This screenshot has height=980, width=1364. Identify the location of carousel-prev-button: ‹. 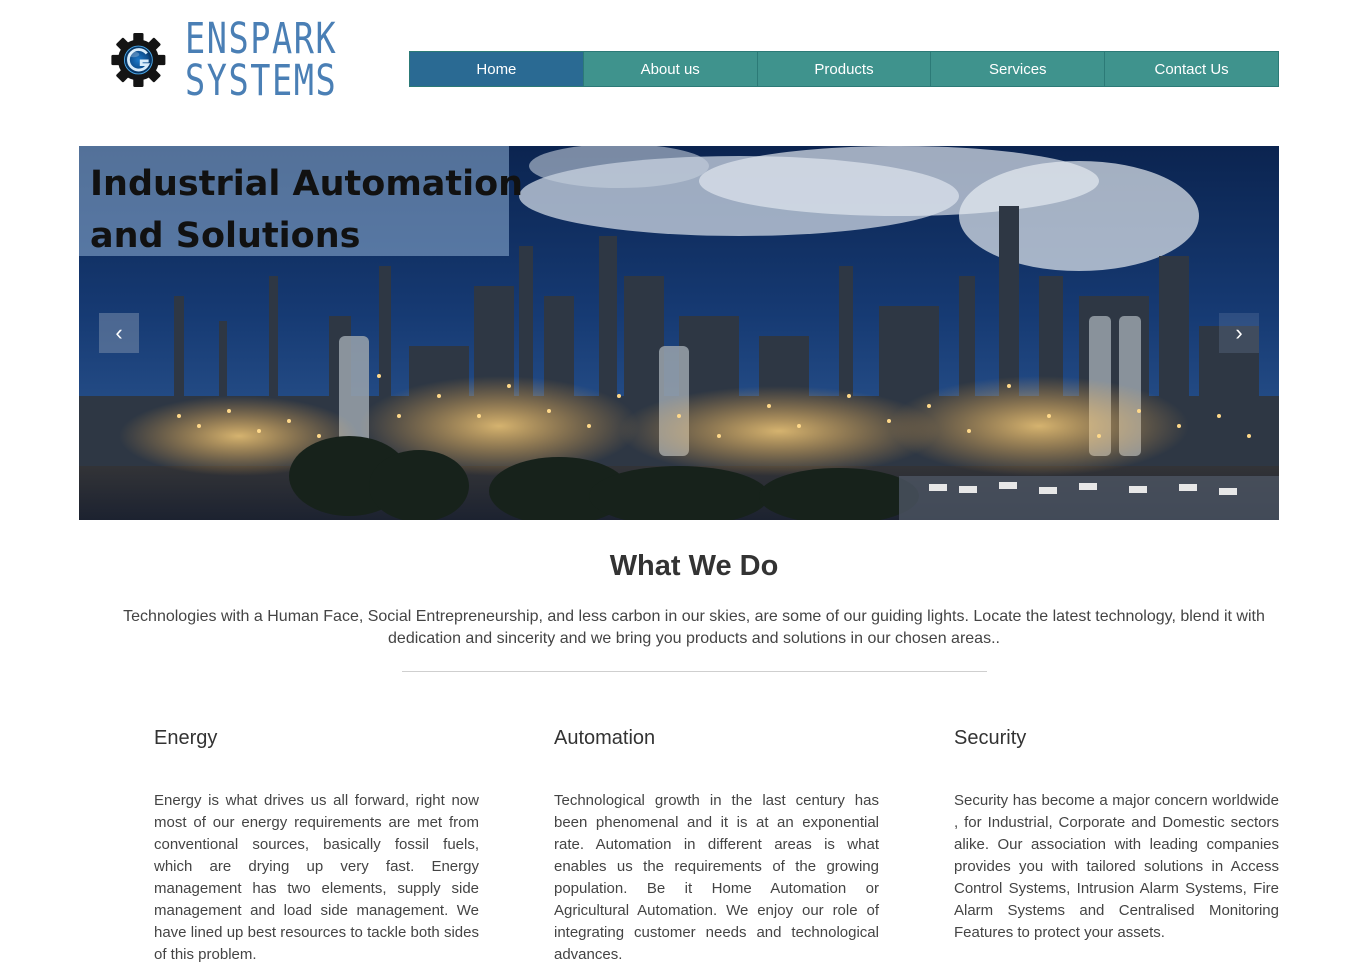
(119, 333).